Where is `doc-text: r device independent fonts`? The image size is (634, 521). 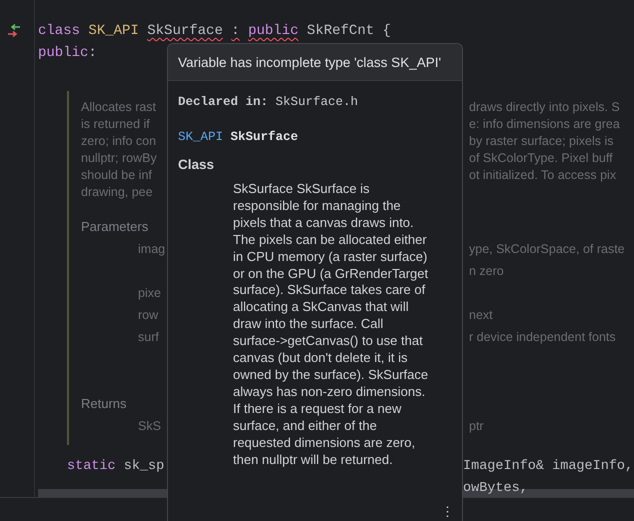 doc-text: r device independent fonts is located at coordinates (543, 337).